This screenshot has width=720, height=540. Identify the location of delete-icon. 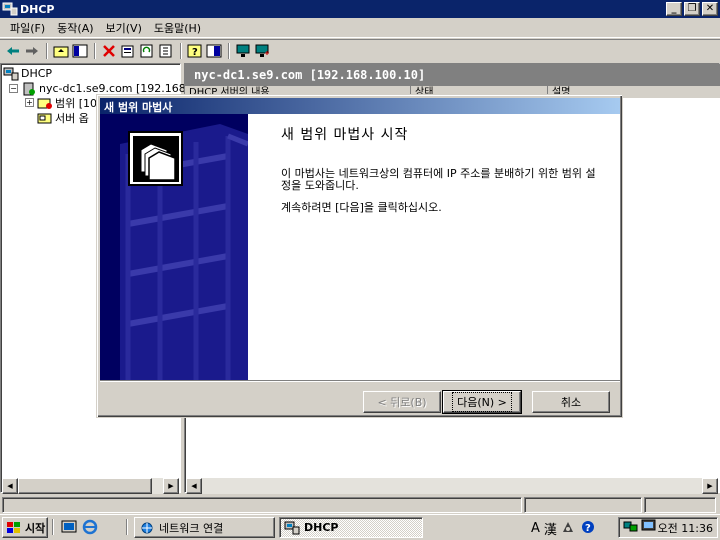
(109, 51).